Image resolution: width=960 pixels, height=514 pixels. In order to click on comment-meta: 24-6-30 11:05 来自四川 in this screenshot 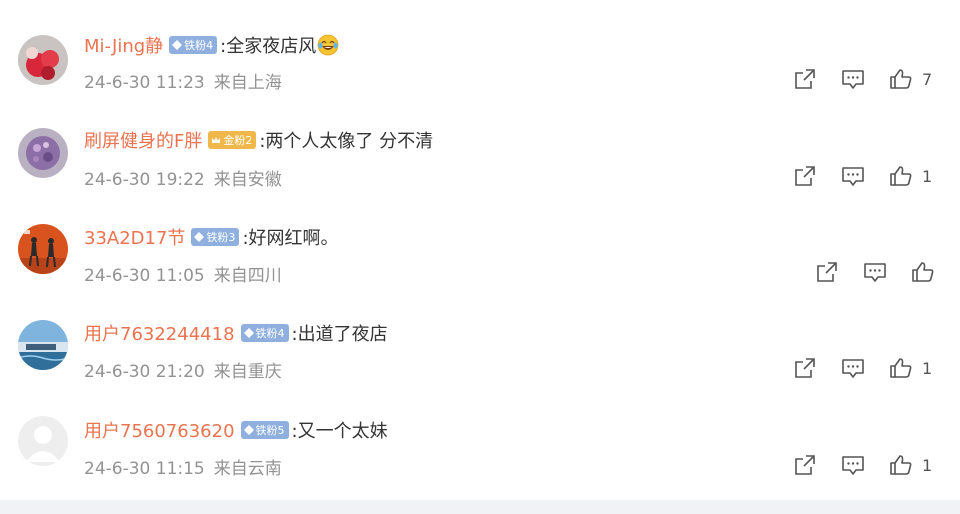, I will do `click(183, 273)`.